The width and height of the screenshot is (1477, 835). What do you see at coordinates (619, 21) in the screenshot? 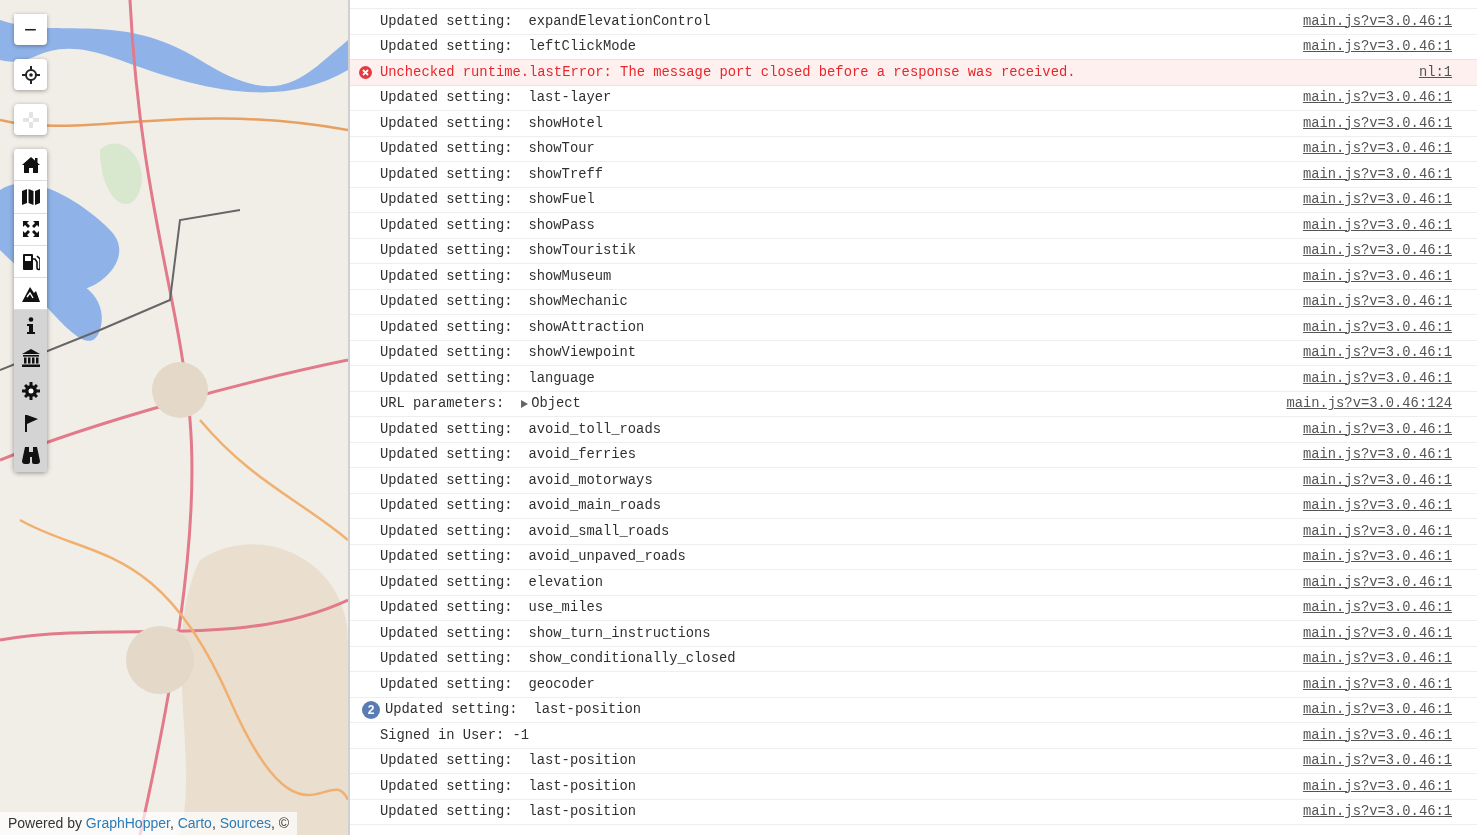
I see `log-value: expandElevationControl` at bounding box center [619, 21].